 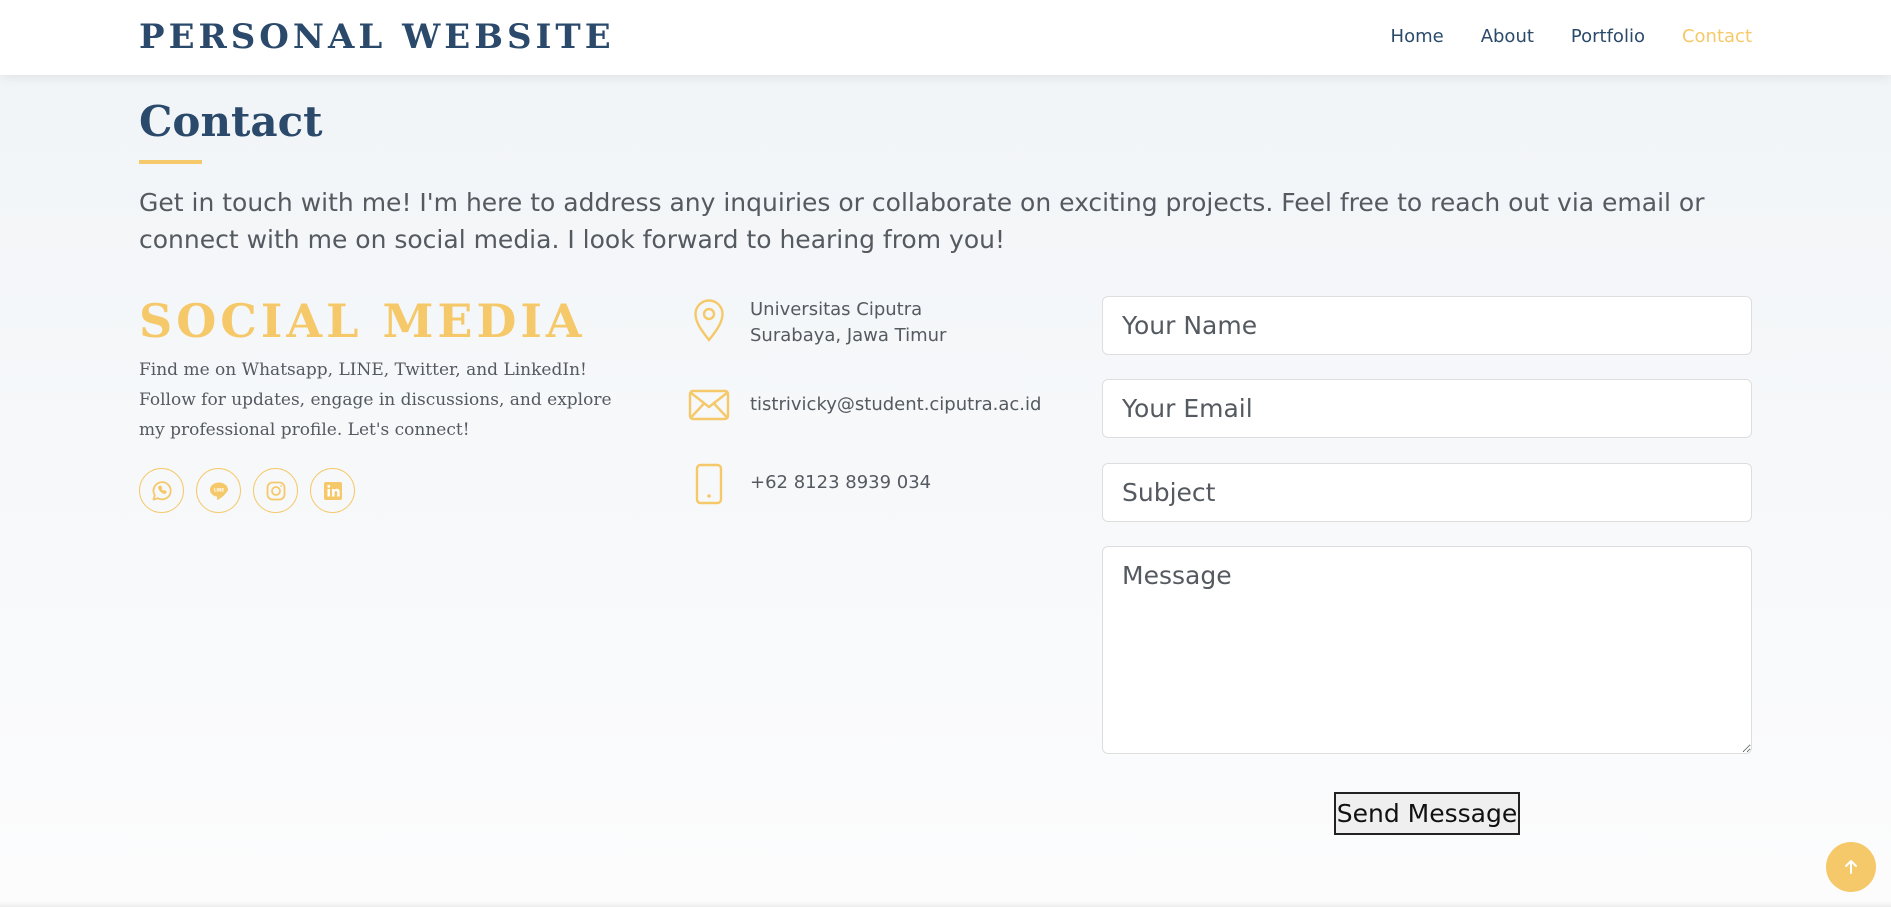 I want to click on address-info: Universitas Ciputra Surabaya, Jawa Timur, so click(x=817, y=323).